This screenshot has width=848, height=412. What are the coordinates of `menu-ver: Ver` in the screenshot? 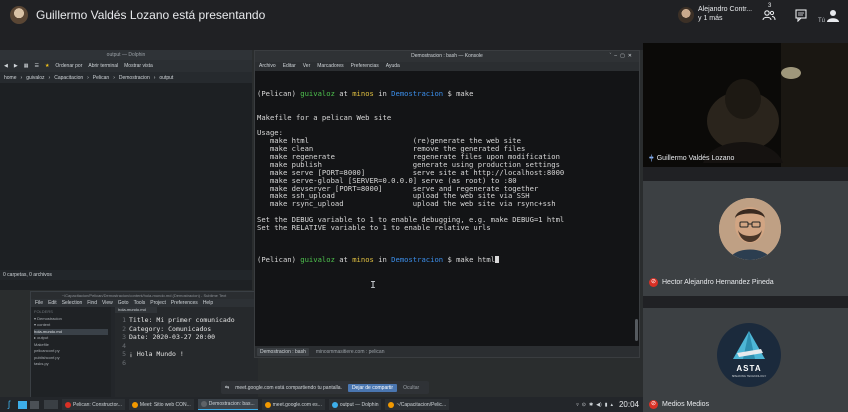 It's located at (307, 66).